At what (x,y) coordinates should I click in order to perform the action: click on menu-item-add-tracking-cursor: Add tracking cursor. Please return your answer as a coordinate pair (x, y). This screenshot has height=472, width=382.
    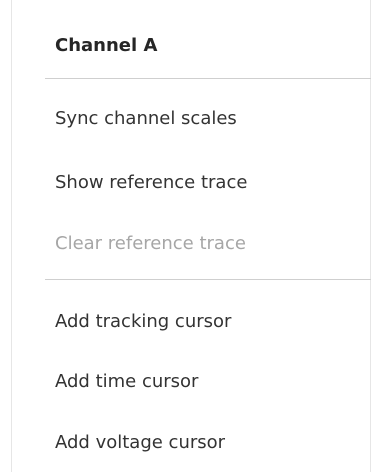
    Looking at the image, I should click on (203, 322).